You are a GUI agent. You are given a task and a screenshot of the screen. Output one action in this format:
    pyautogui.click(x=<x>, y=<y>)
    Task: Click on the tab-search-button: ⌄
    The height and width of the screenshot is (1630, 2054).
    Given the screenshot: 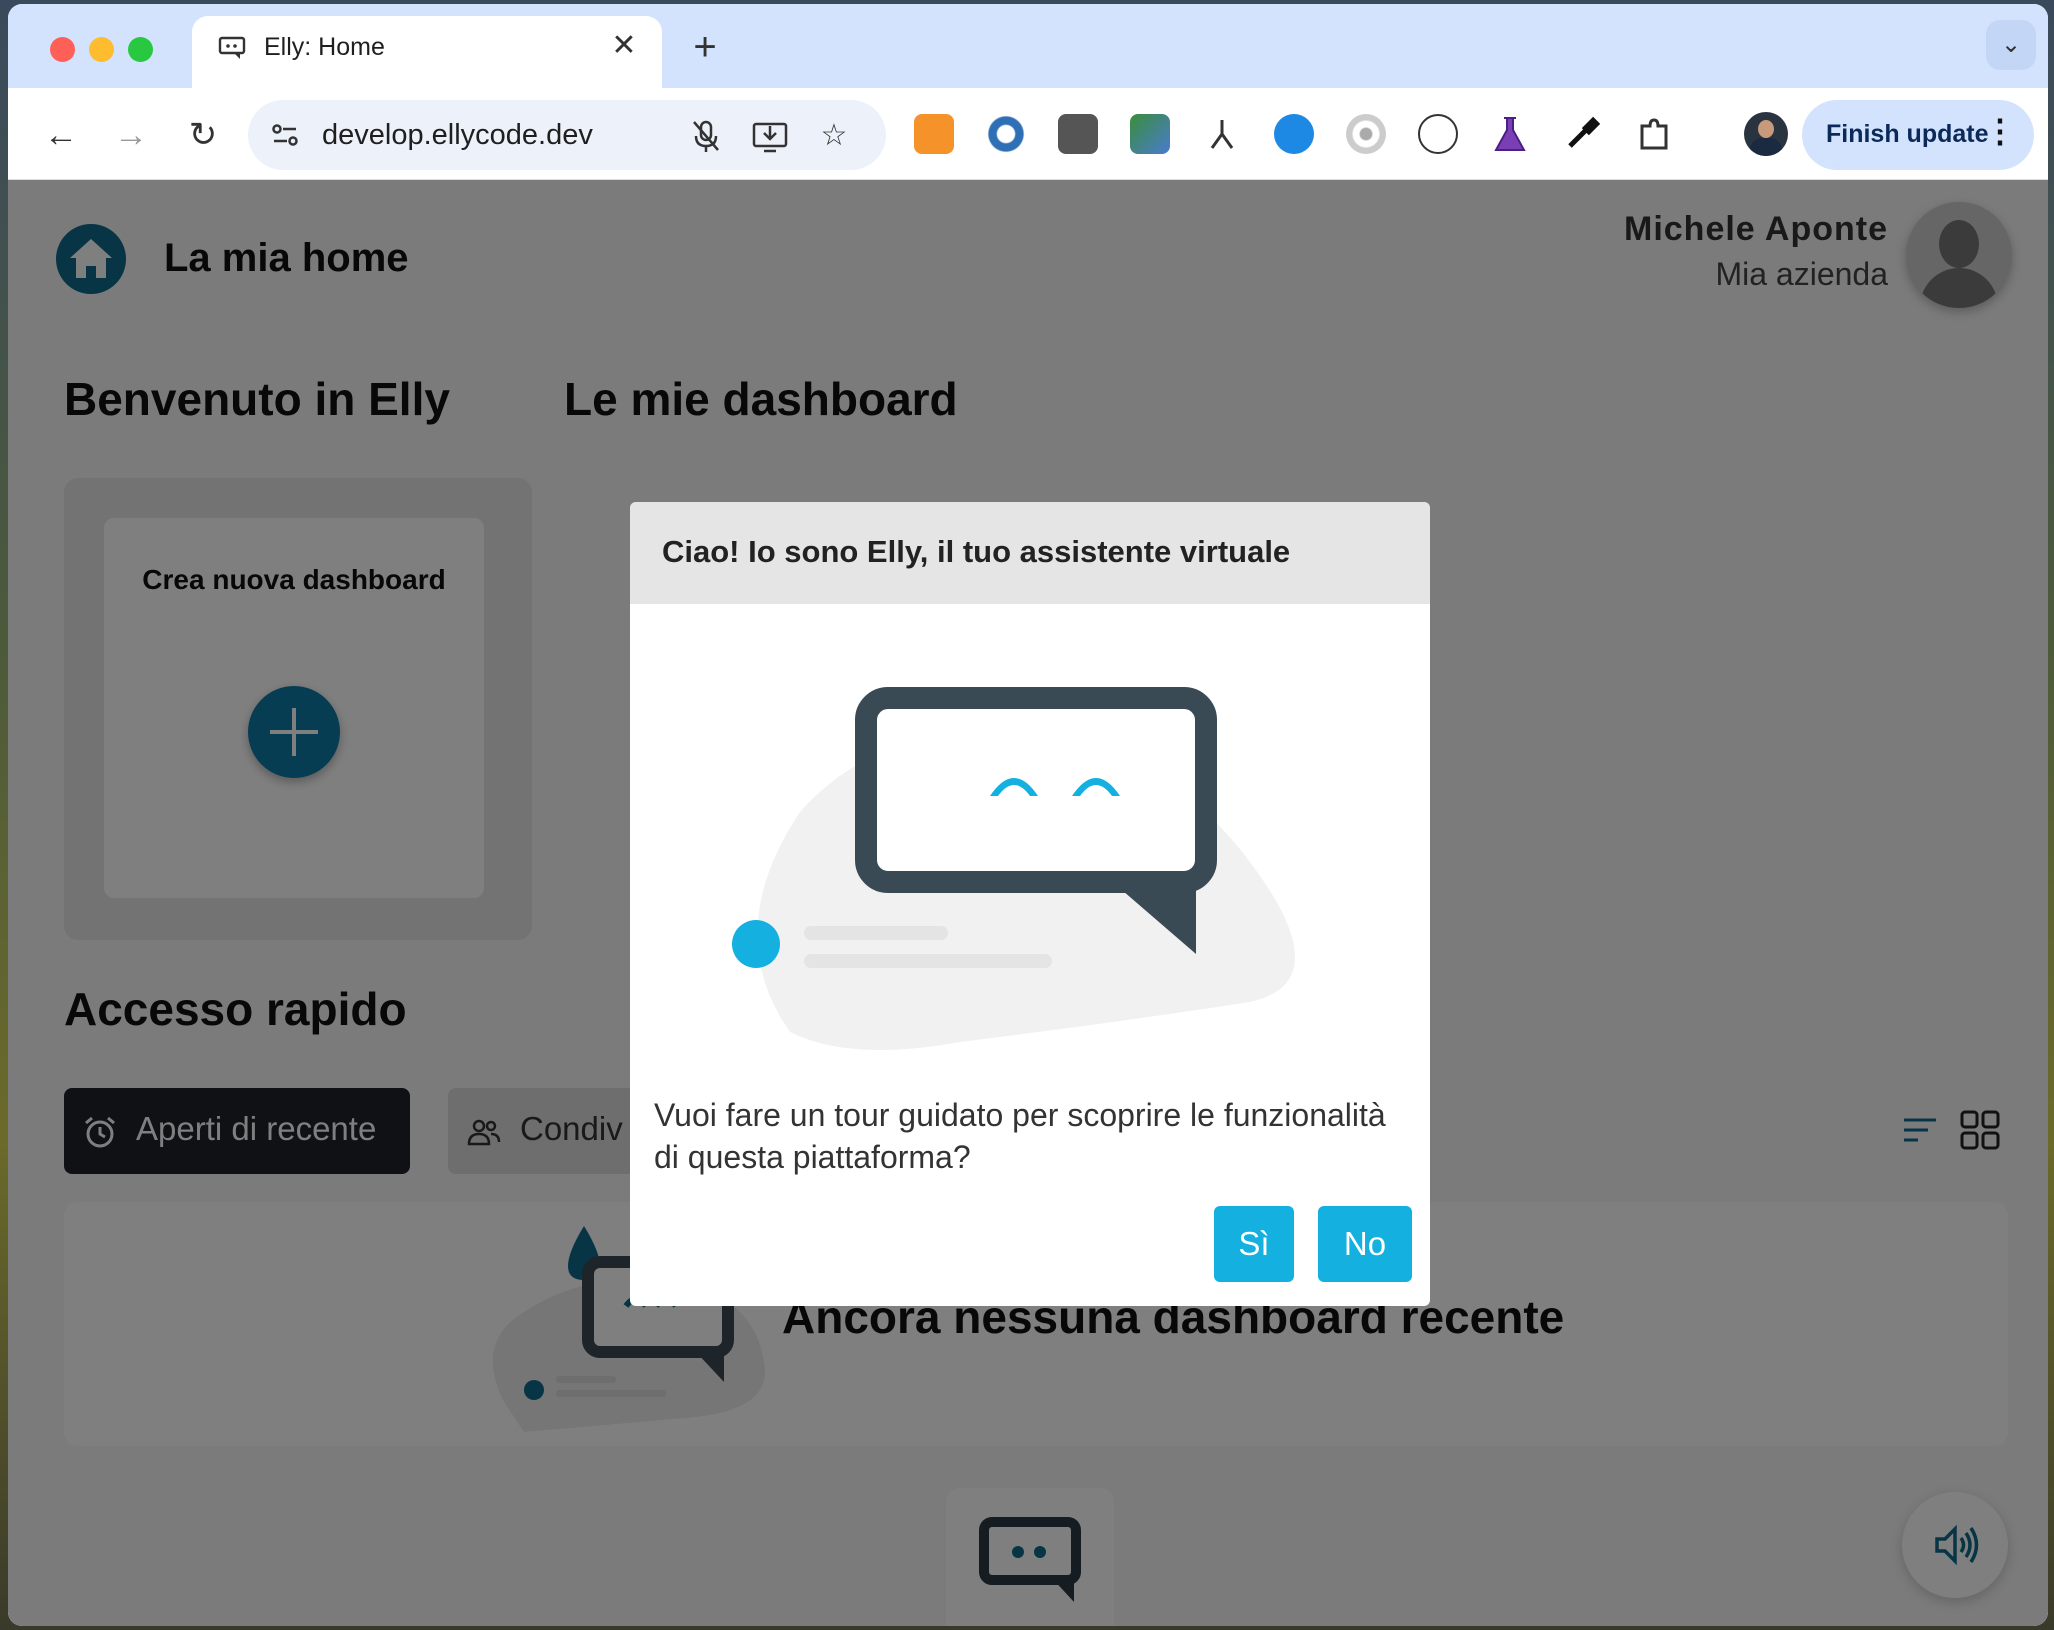 What is the action you would take?
    pyautogui.click(x=2011, y=45)
    